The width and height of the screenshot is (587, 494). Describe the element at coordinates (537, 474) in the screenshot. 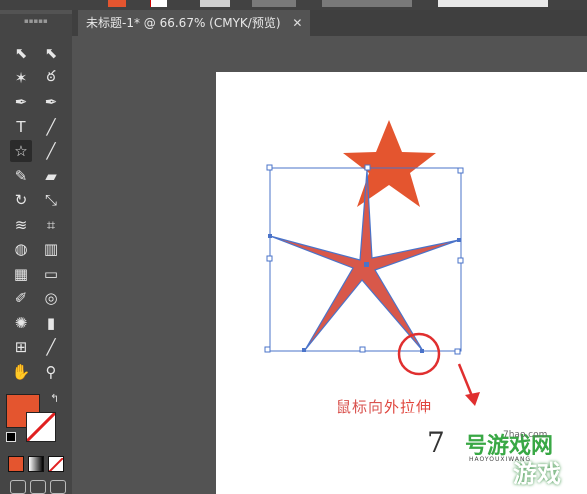

I see `watermark-line-2: 游戏` at that location.